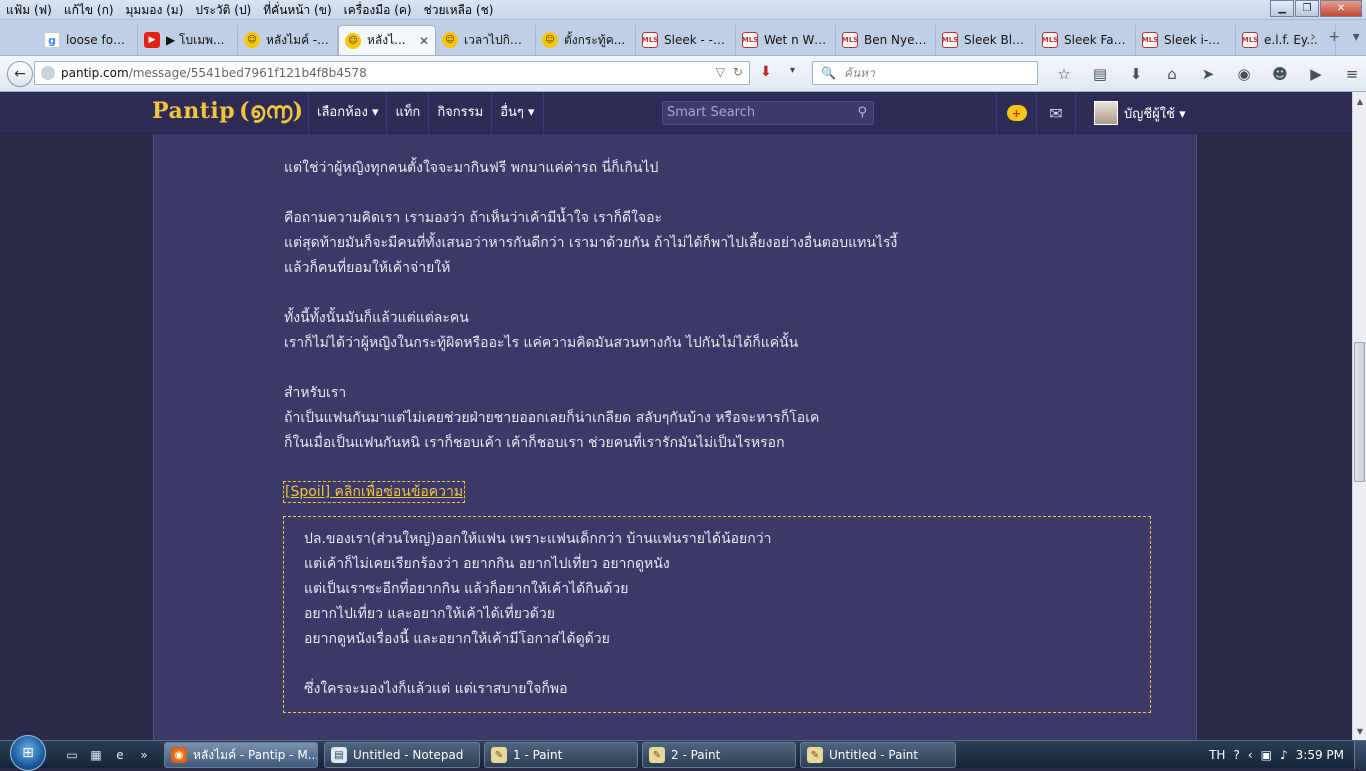 The height and width of the screenshot is (771, 1366). What do you see at coordinates (72, 755) in the screenshot?
I see `show-desktop-icon: ▭` at bounding box center [72, 755].